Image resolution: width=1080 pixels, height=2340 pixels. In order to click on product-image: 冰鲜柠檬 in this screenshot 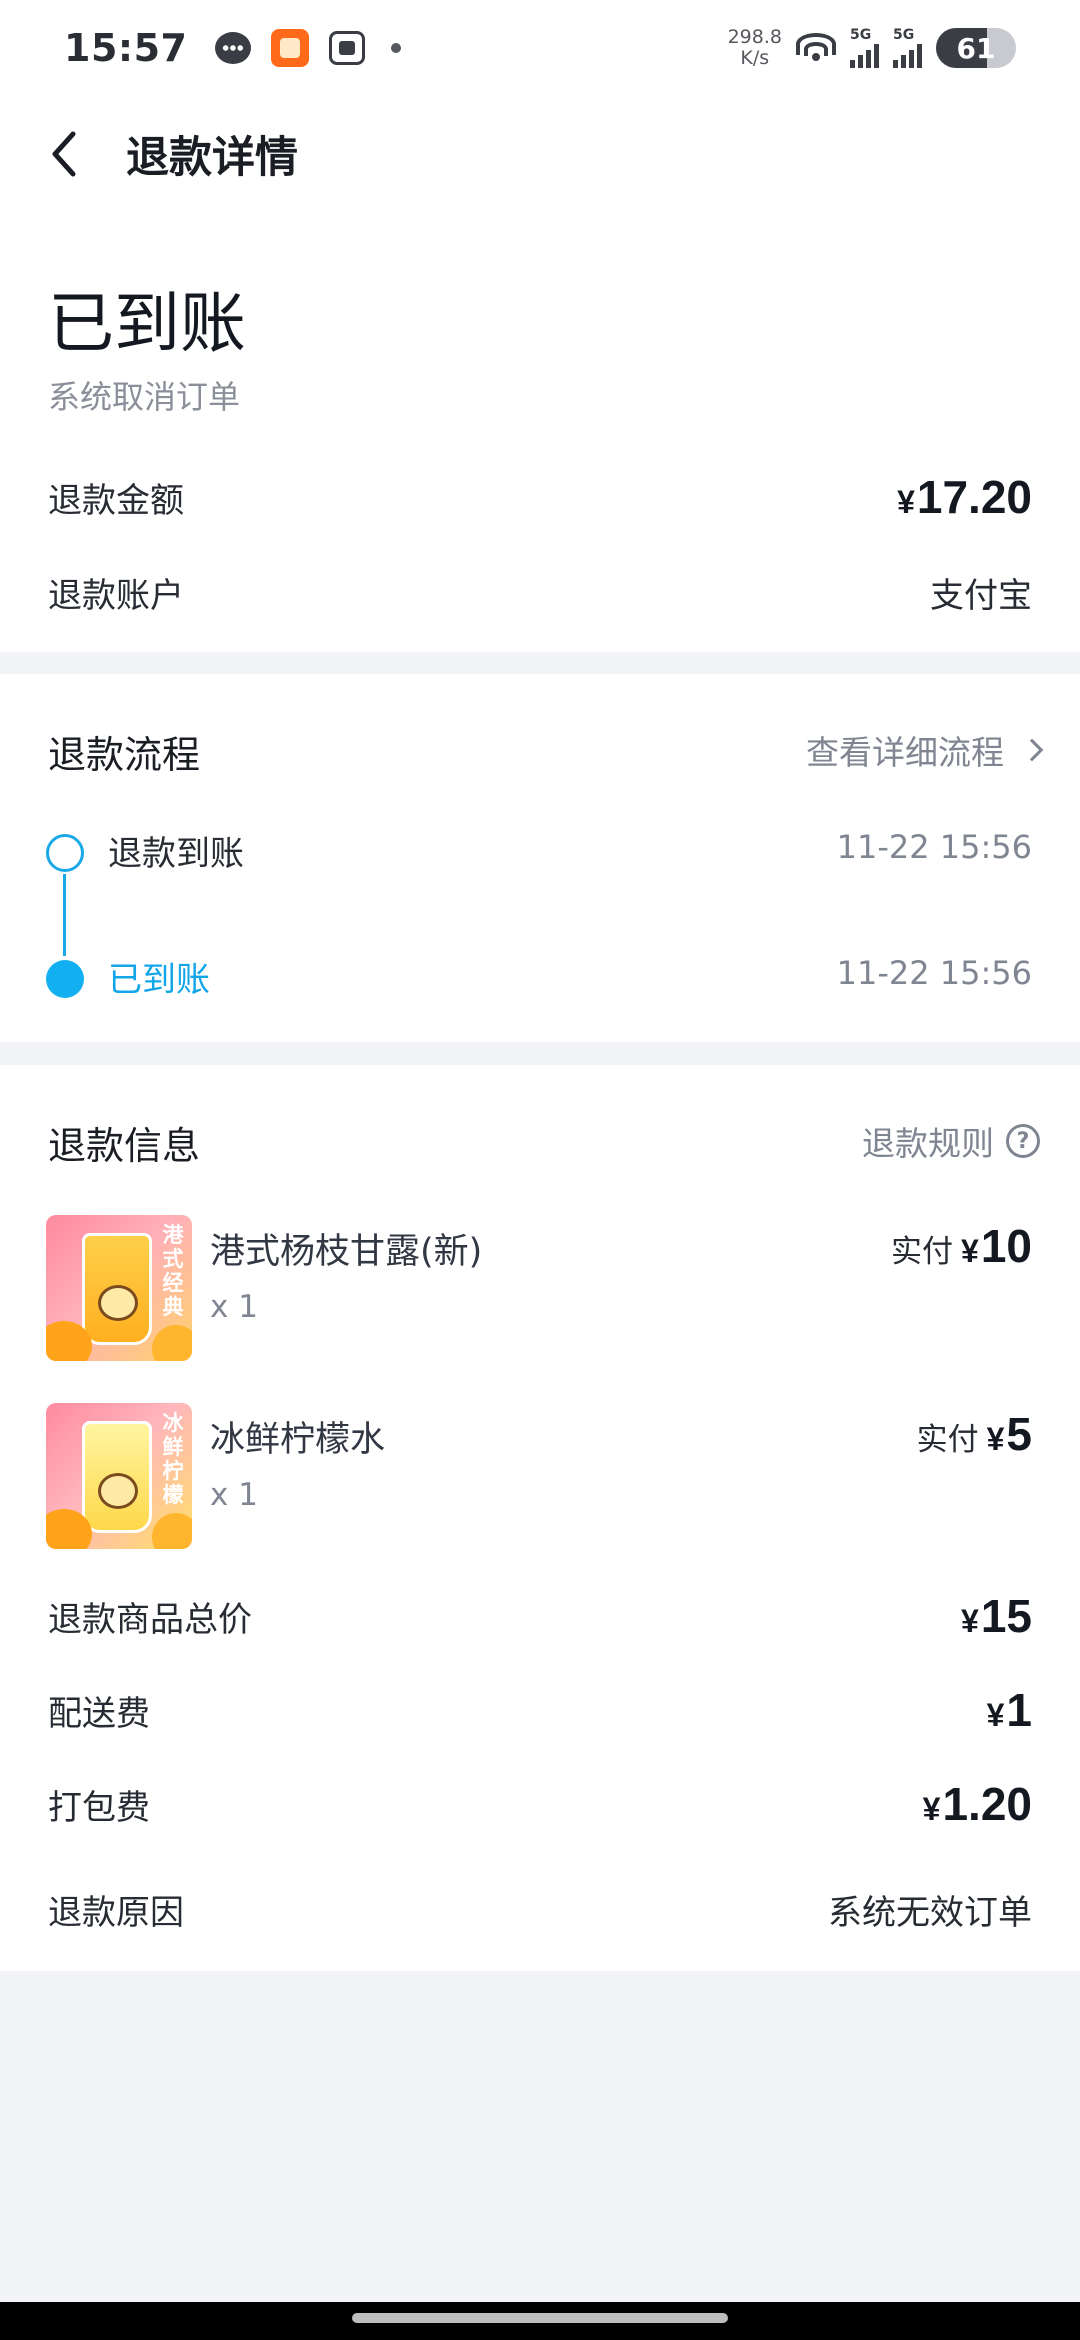, I will do `click(119, 1476)`.